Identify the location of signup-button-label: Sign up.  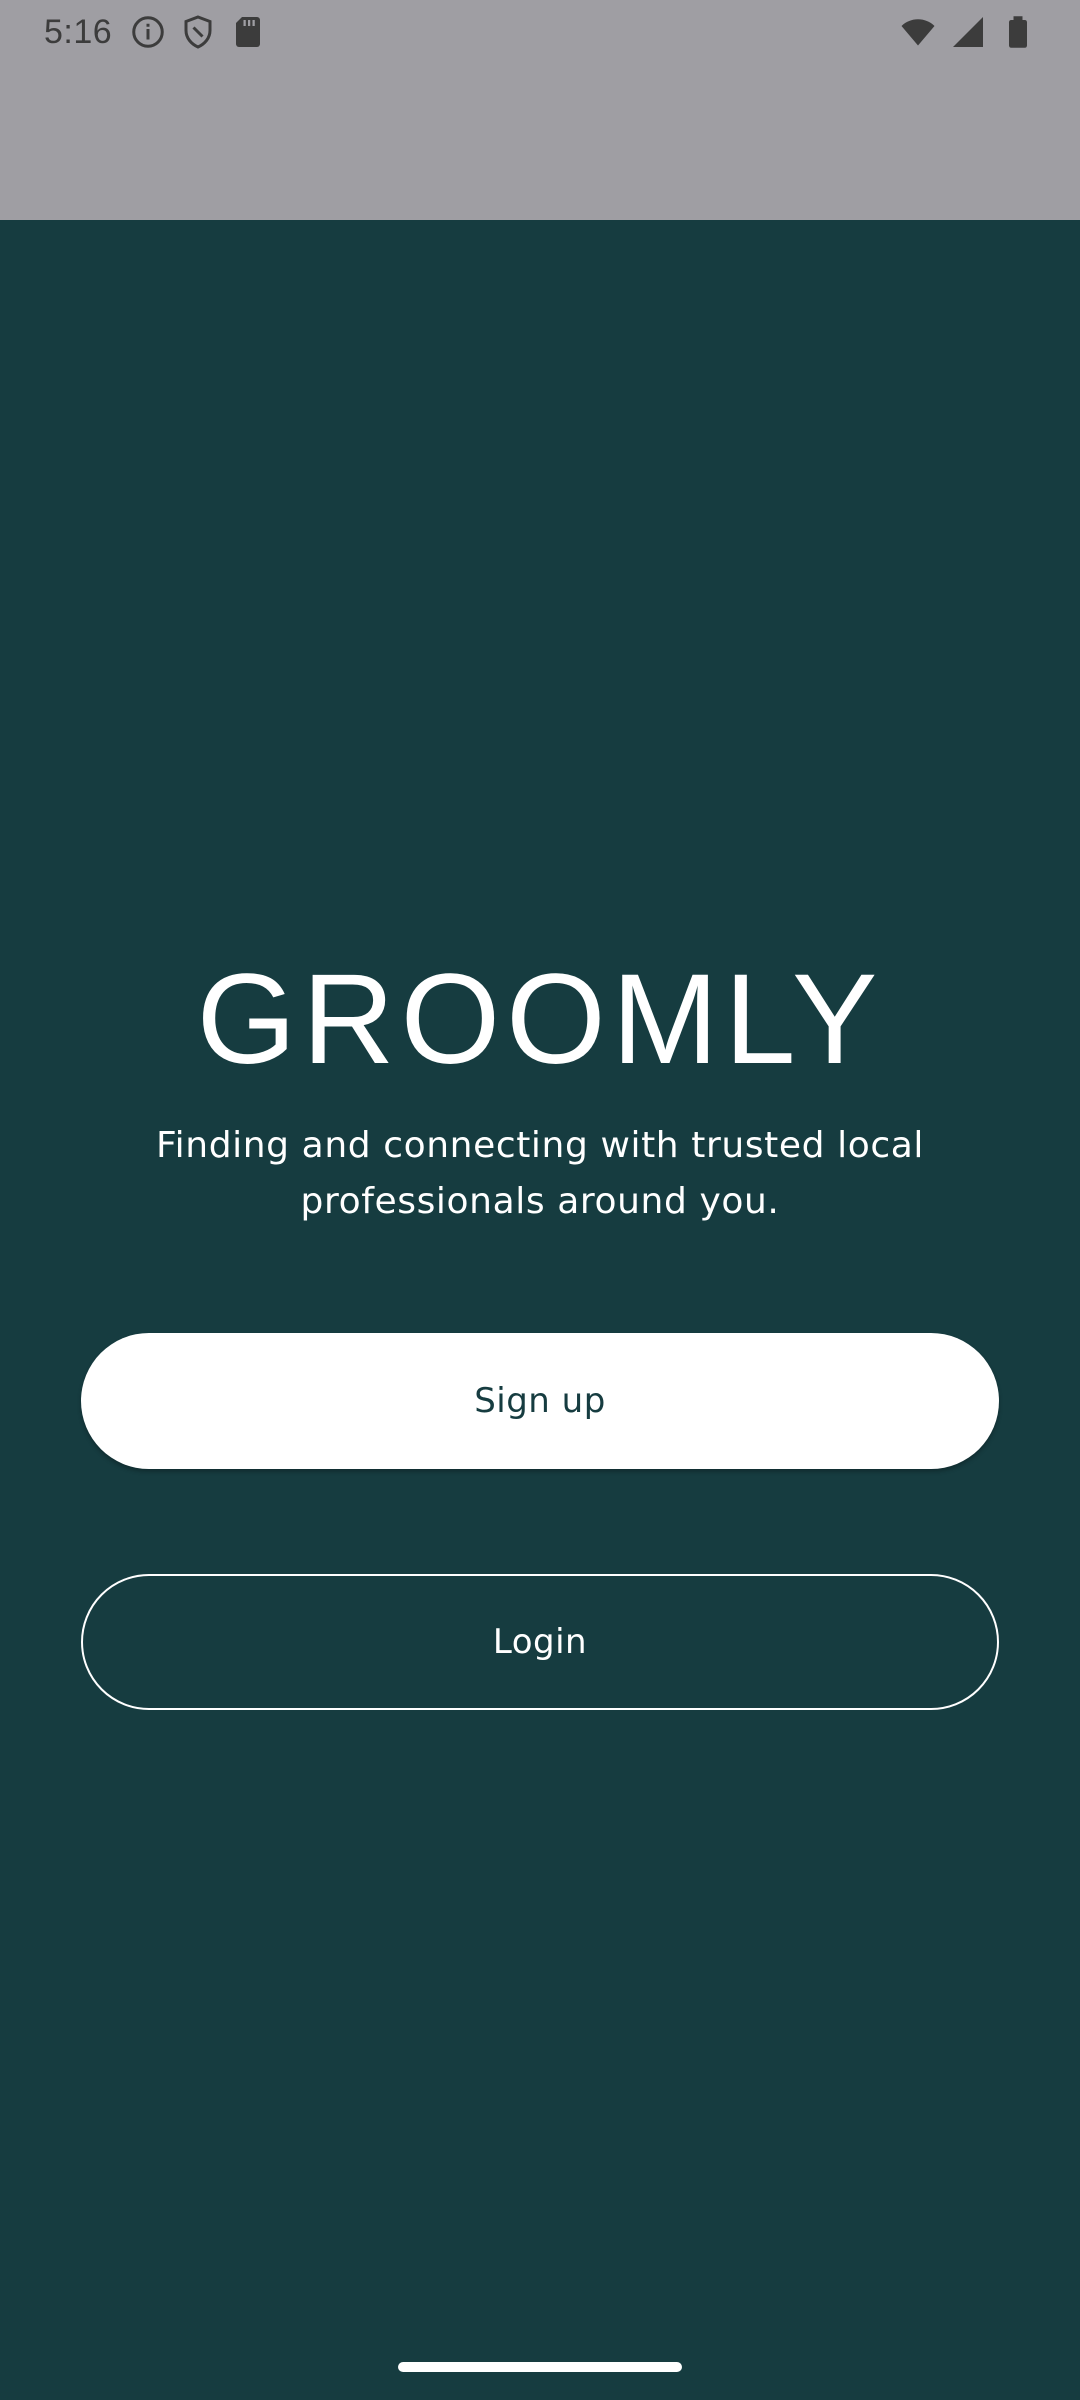
(540, 1401).